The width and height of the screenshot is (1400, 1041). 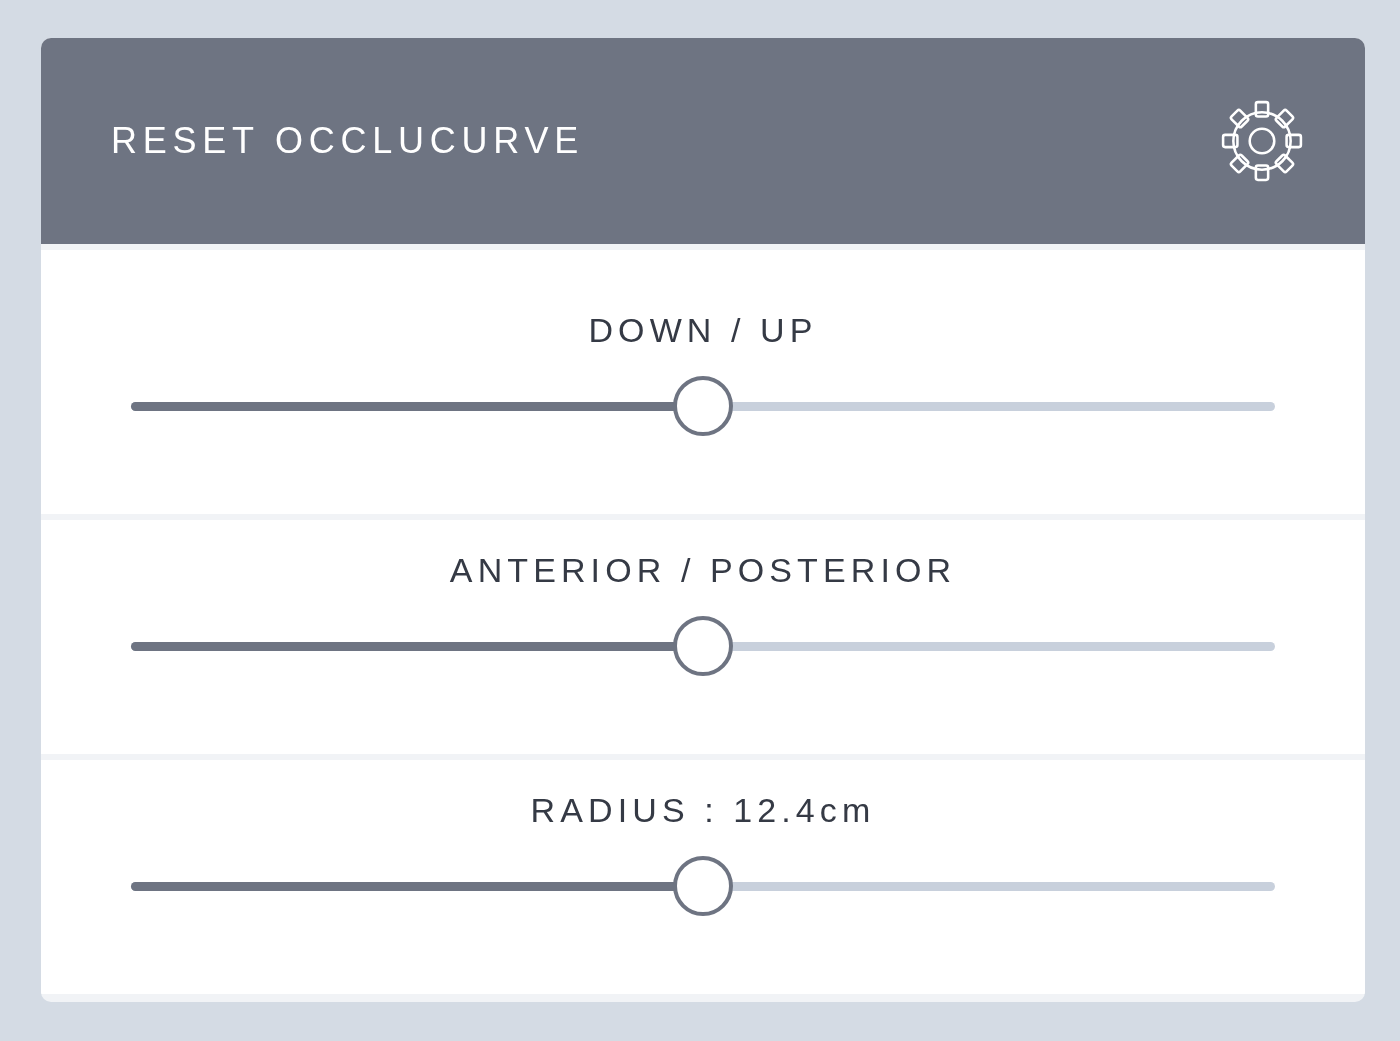 I want to click on slider-label: RADIUS : 12.4cm, so click(x=703, y=810).